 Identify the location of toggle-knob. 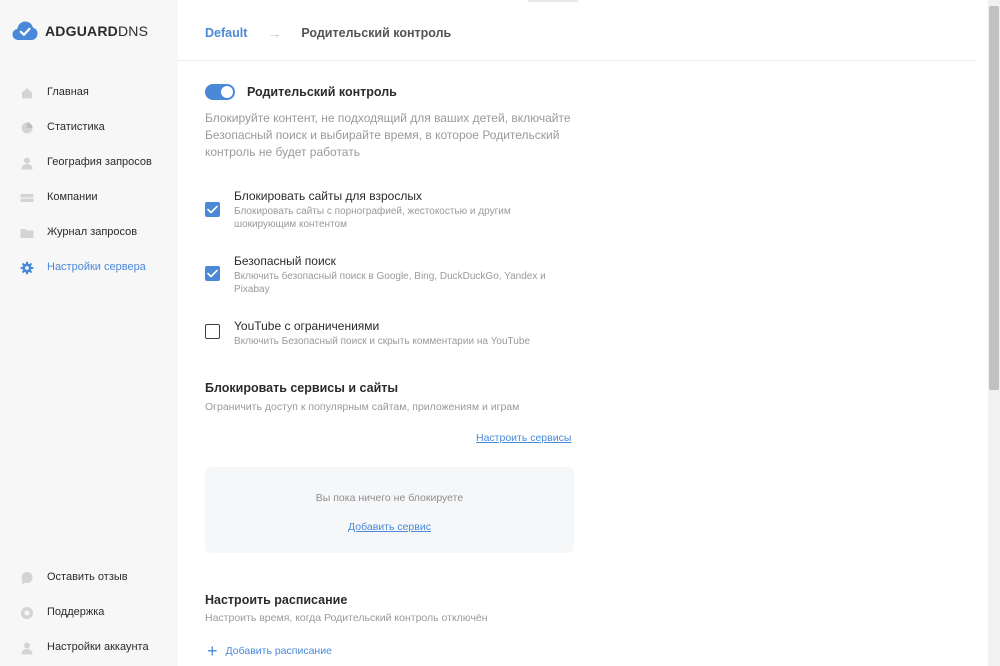
(227, 92).